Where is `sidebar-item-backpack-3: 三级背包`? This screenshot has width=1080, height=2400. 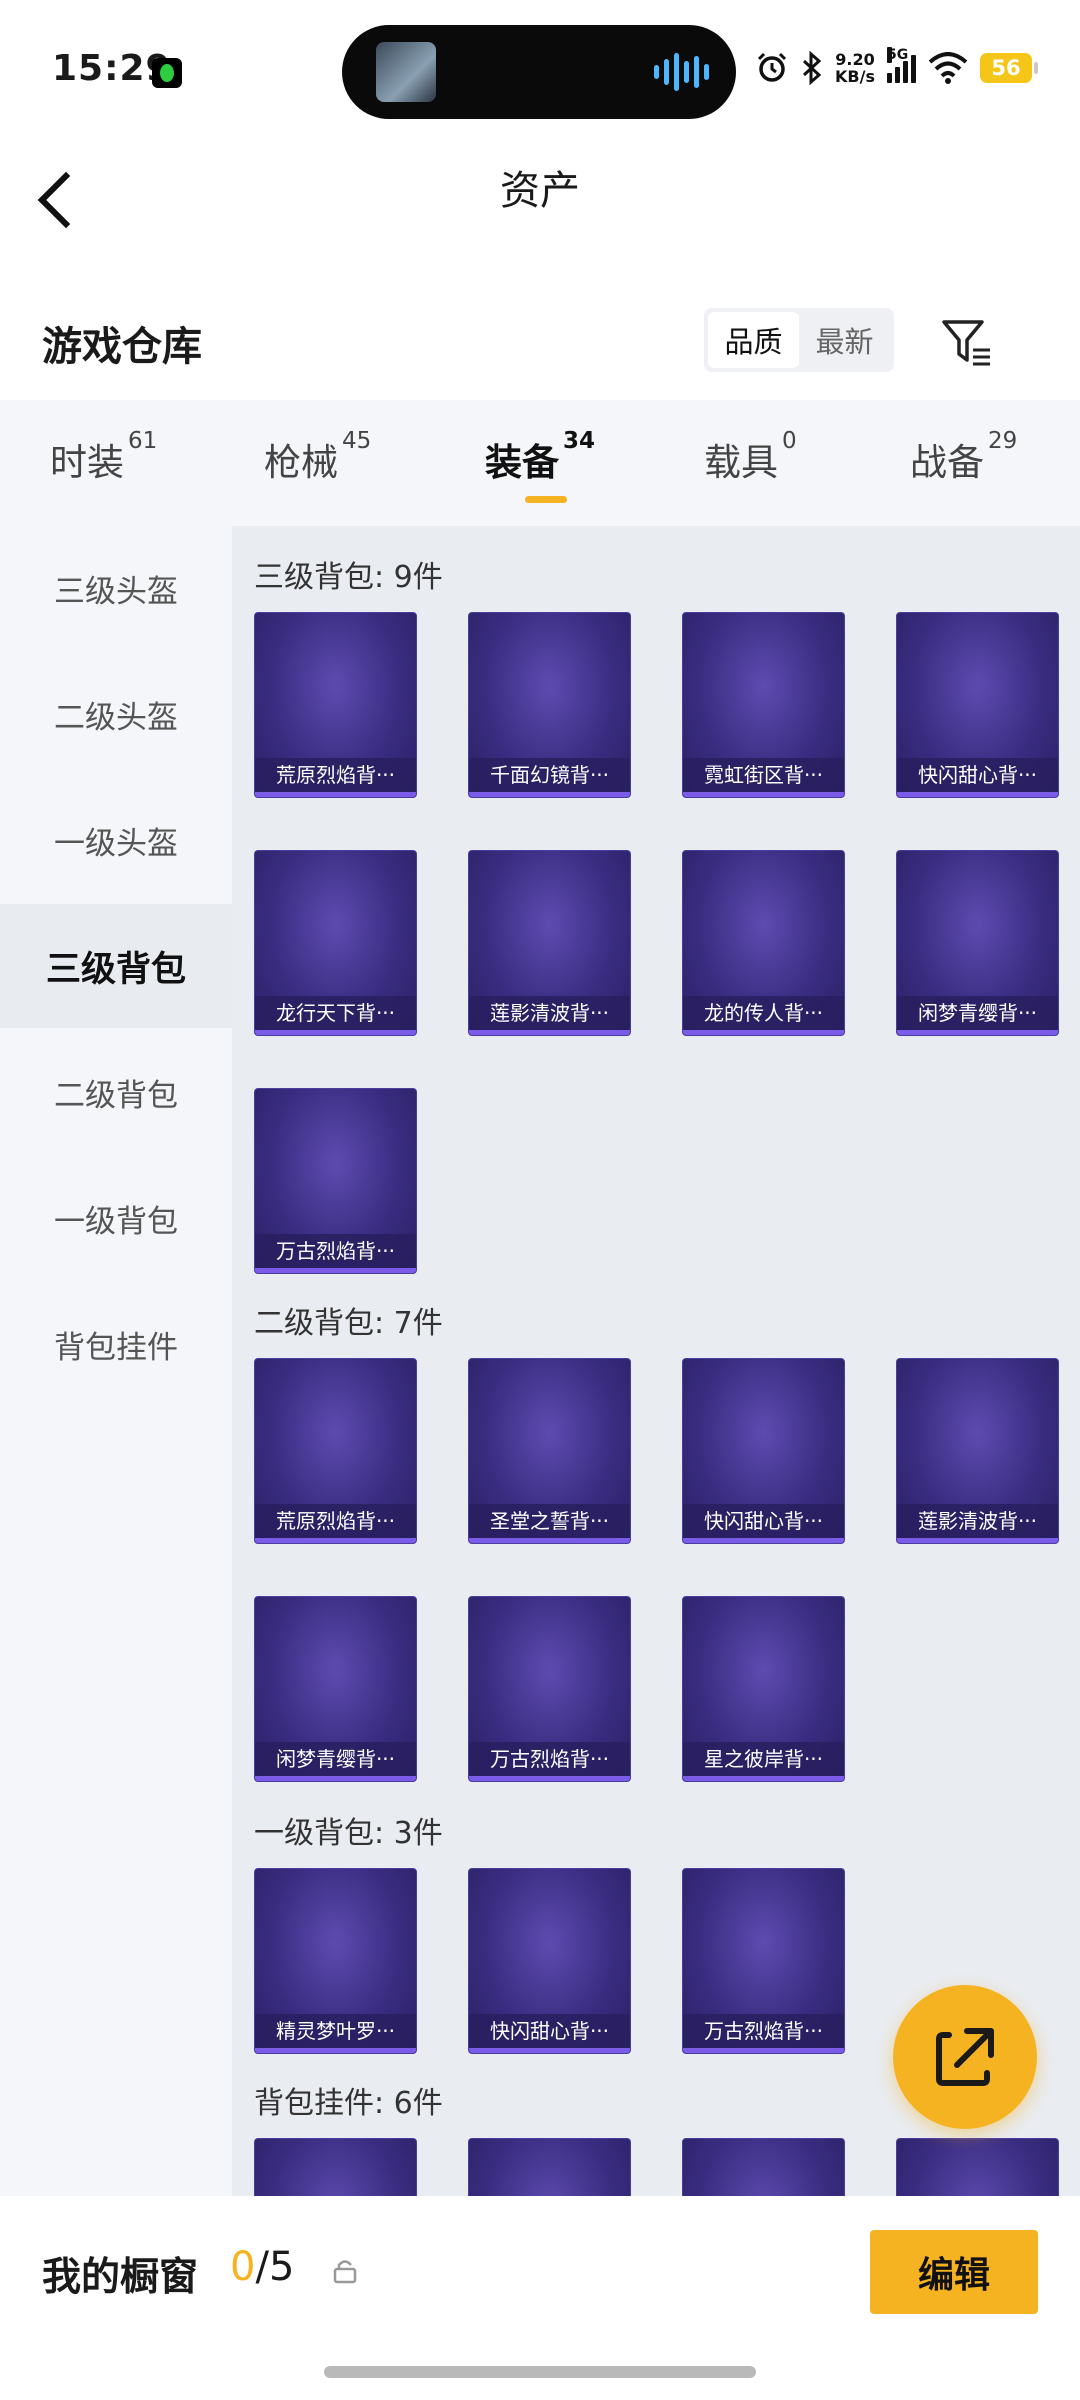 sidebar-item-backpack-3: 三级背包 is located at coordinates (116, 966).